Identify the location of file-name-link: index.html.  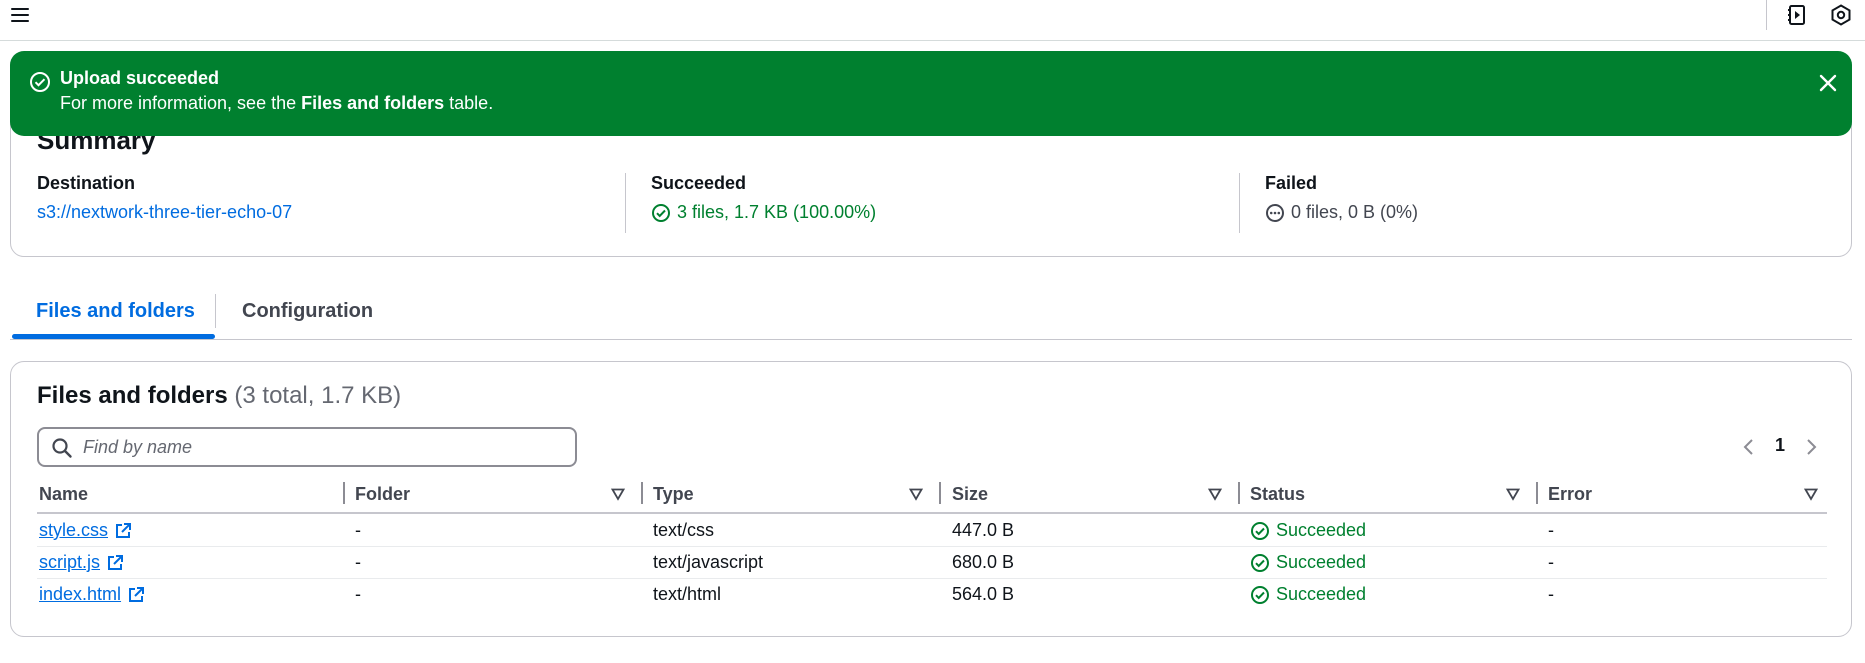
(92, 594).